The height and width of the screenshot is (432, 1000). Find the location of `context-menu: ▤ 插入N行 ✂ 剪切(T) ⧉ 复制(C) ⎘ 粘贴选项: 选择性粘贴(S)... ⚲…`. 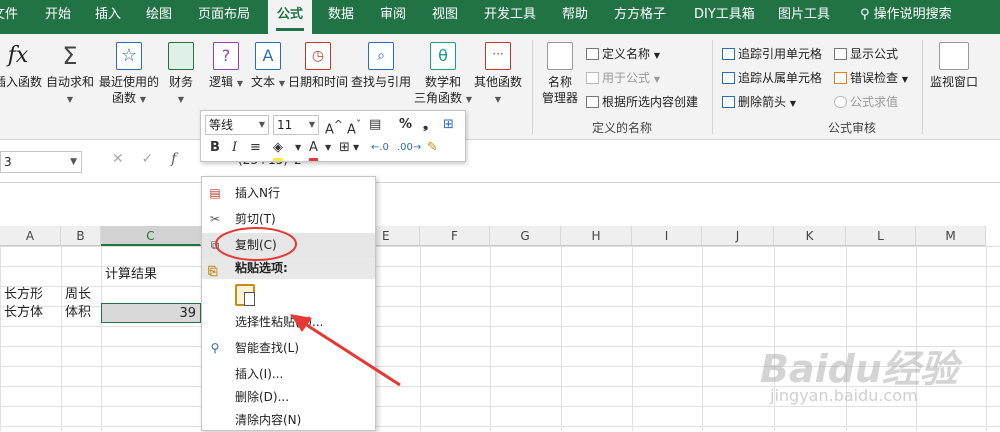

context-menu: ▤ 插入N行 ✂ 剪切(T) ⧉ 复制(C) ⎘ 粘贴选项: 选择性粘贴(S)... ⚲… is located at coordinates (288, 303).